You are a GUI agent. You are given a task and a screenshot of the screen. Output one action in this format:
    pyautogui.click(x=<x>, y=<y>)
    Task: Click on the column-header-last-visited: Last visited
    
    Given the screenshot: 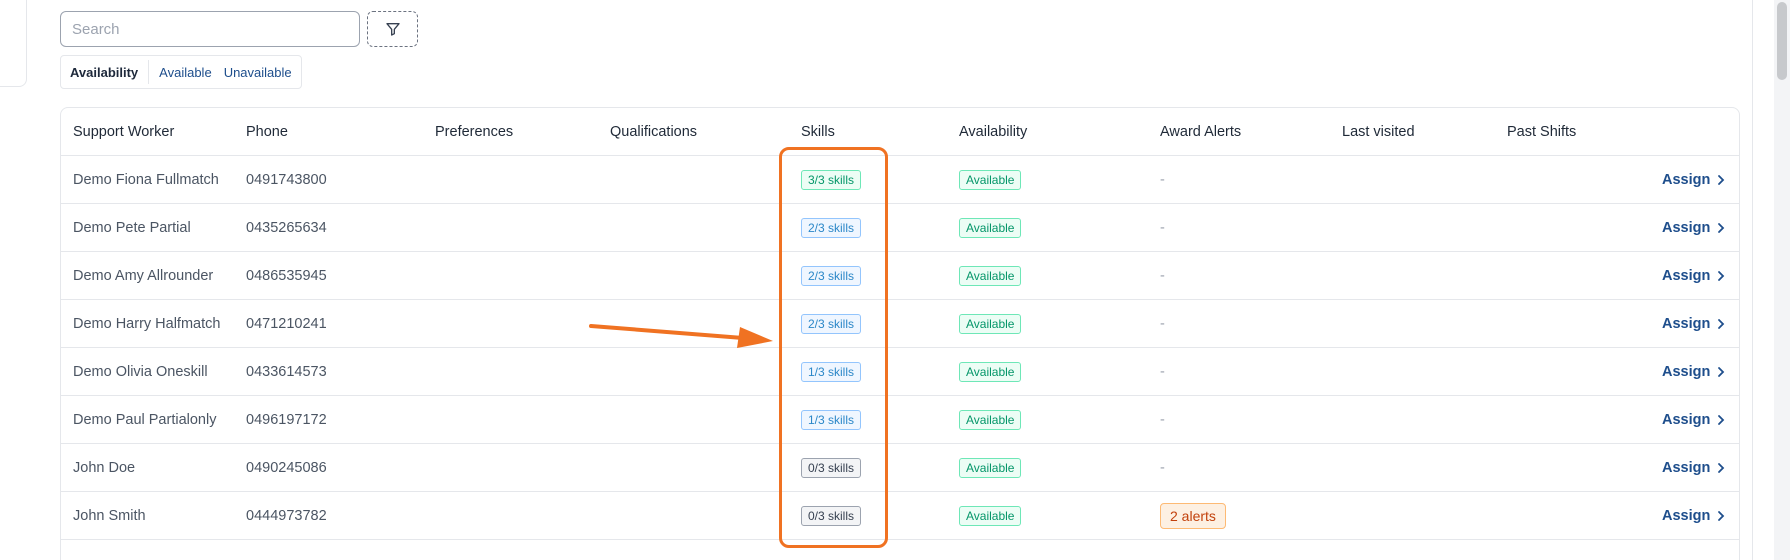 What is the action you would take?
    pyautogui.click(x=1378, y=132)
    